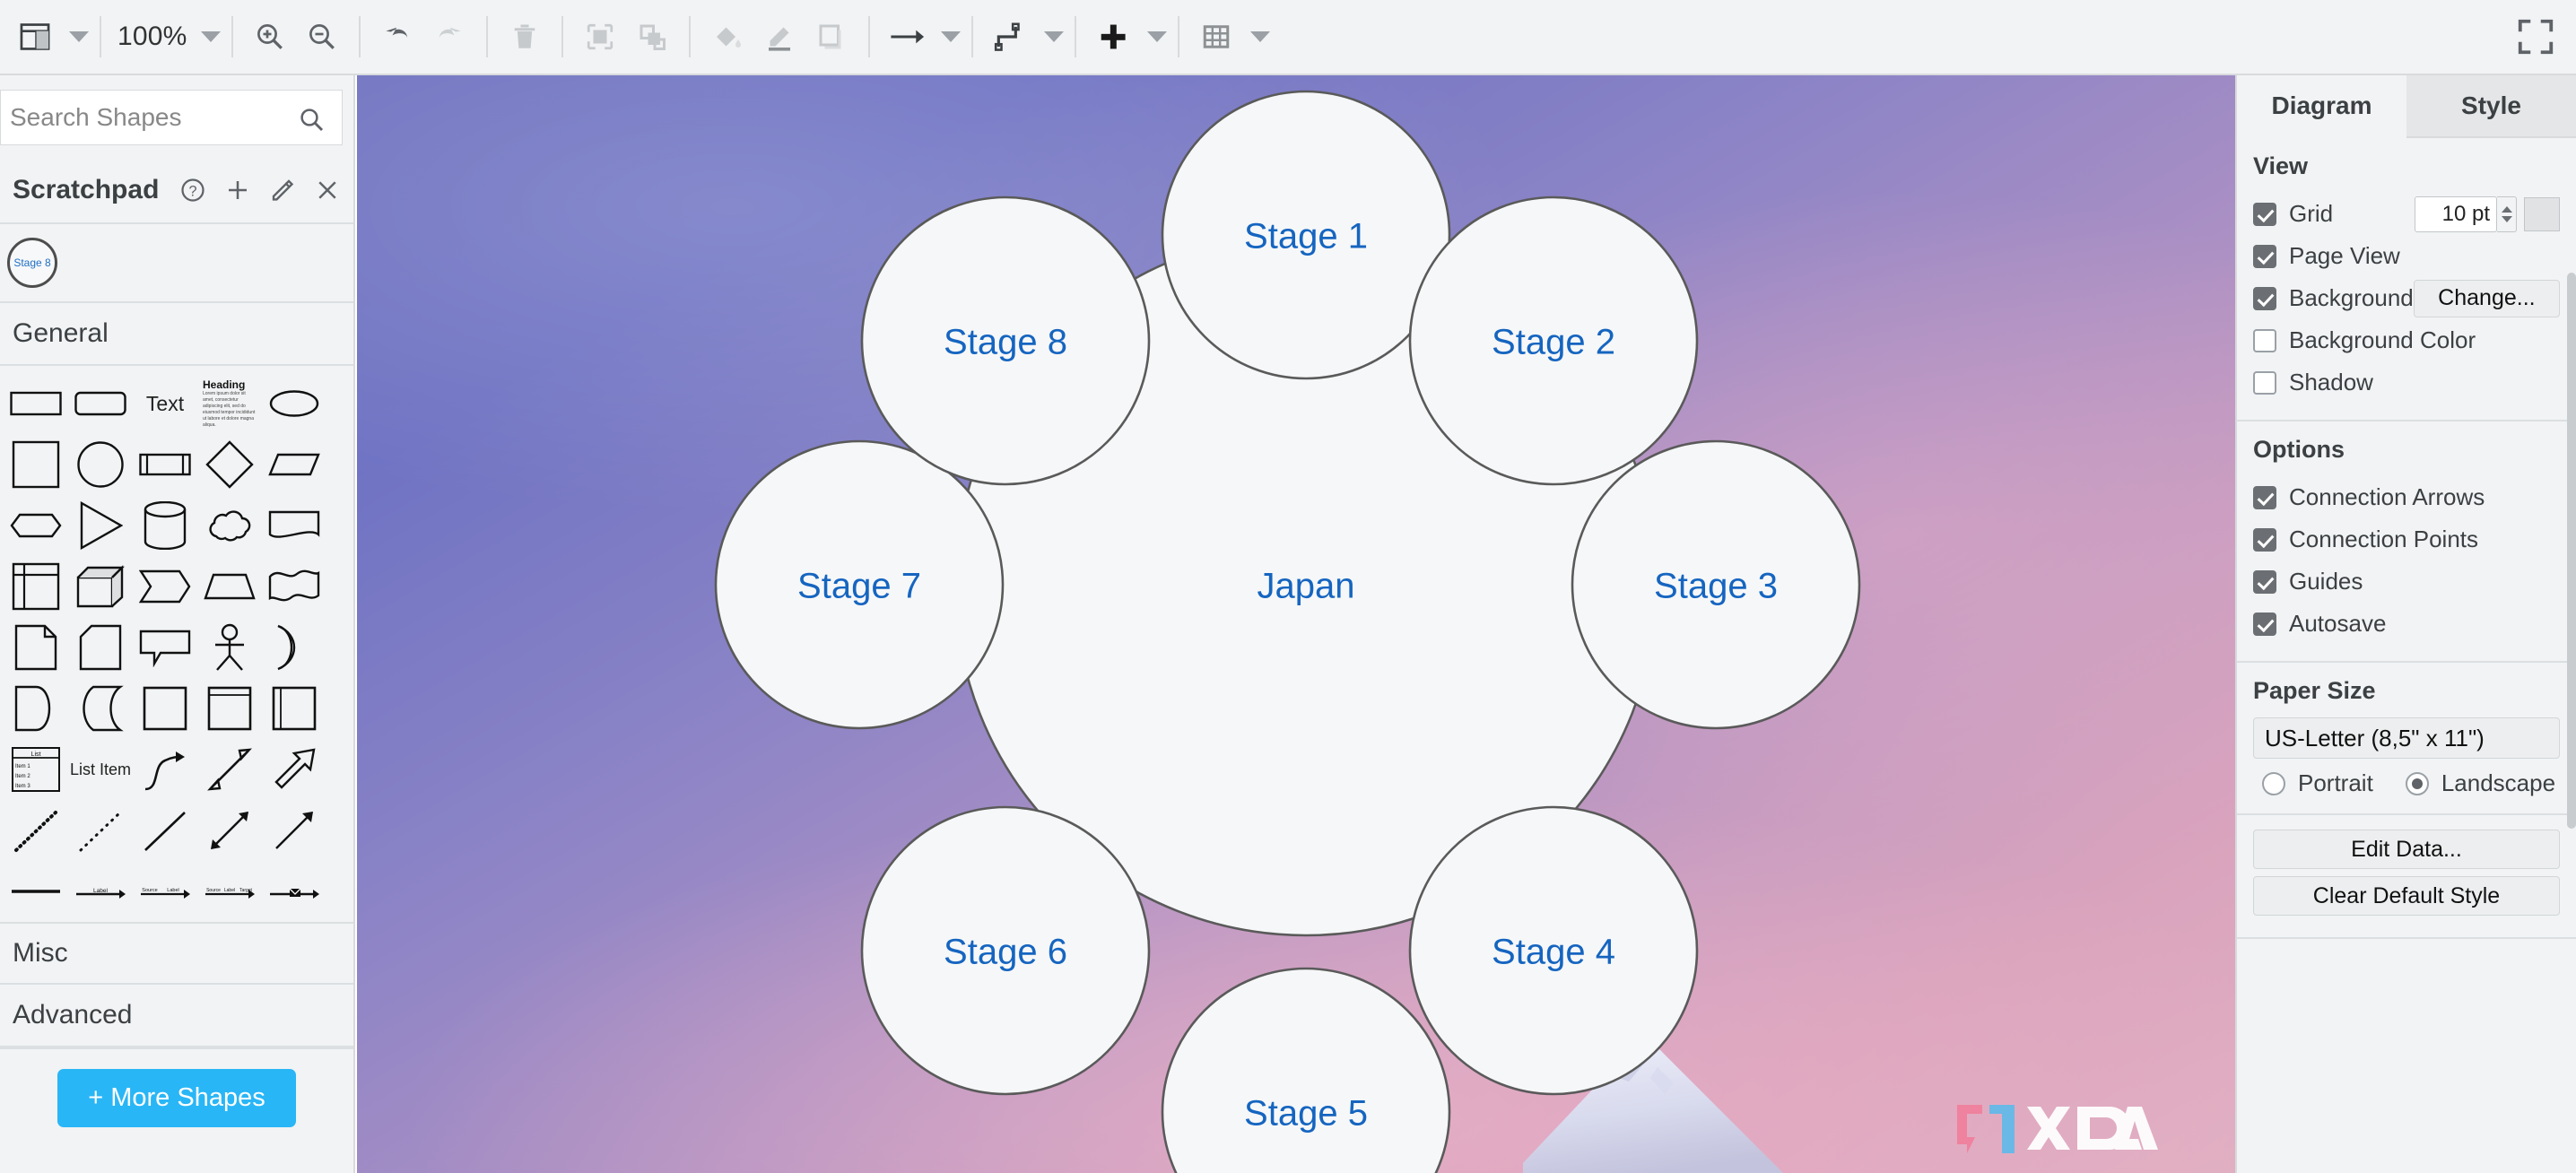 The image size is (2576, 1173). Describe the element at coordinates (165, 464) in the screenshot. I see `shape-process` at that location.